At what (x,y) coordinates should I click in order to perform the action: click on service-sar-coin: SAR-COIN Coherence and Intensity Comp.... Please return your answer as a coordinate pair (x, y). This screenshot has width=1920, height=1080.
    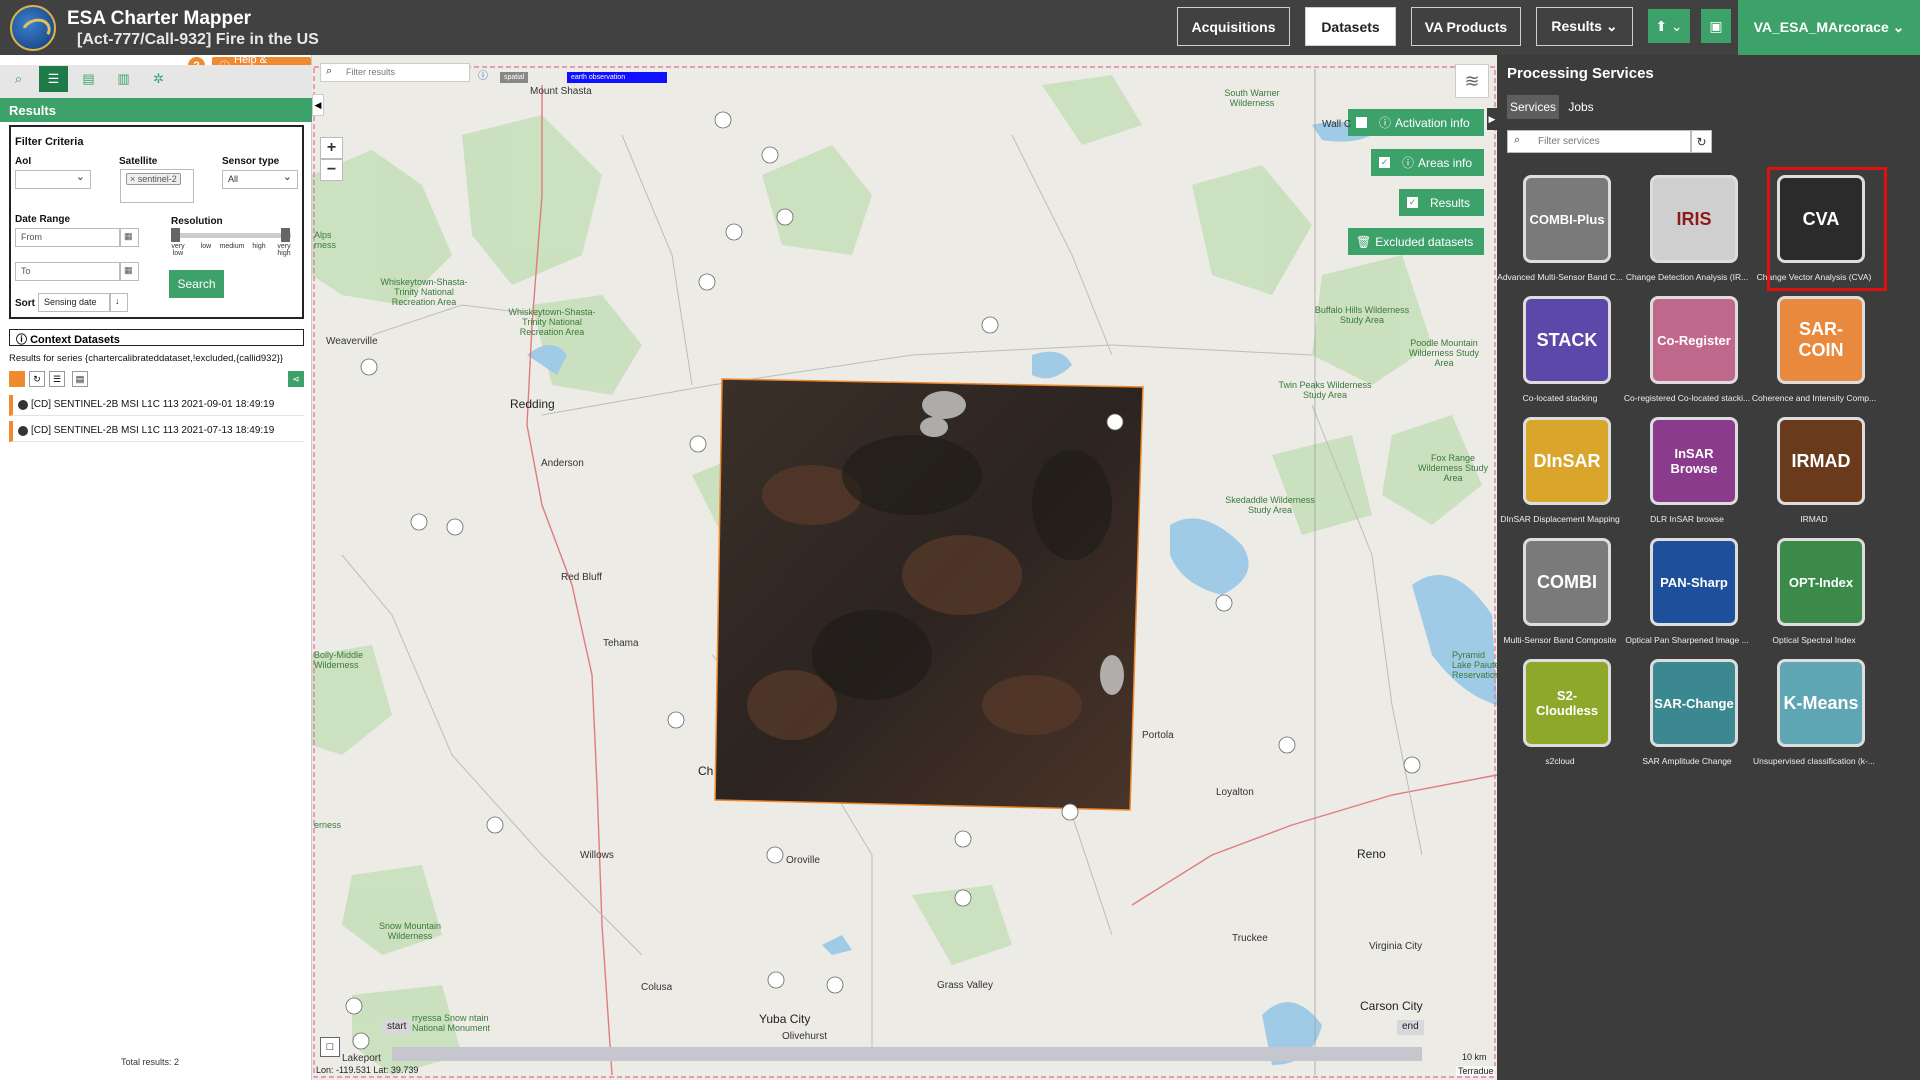
    Looking at the image, I should click on (1814, 356).